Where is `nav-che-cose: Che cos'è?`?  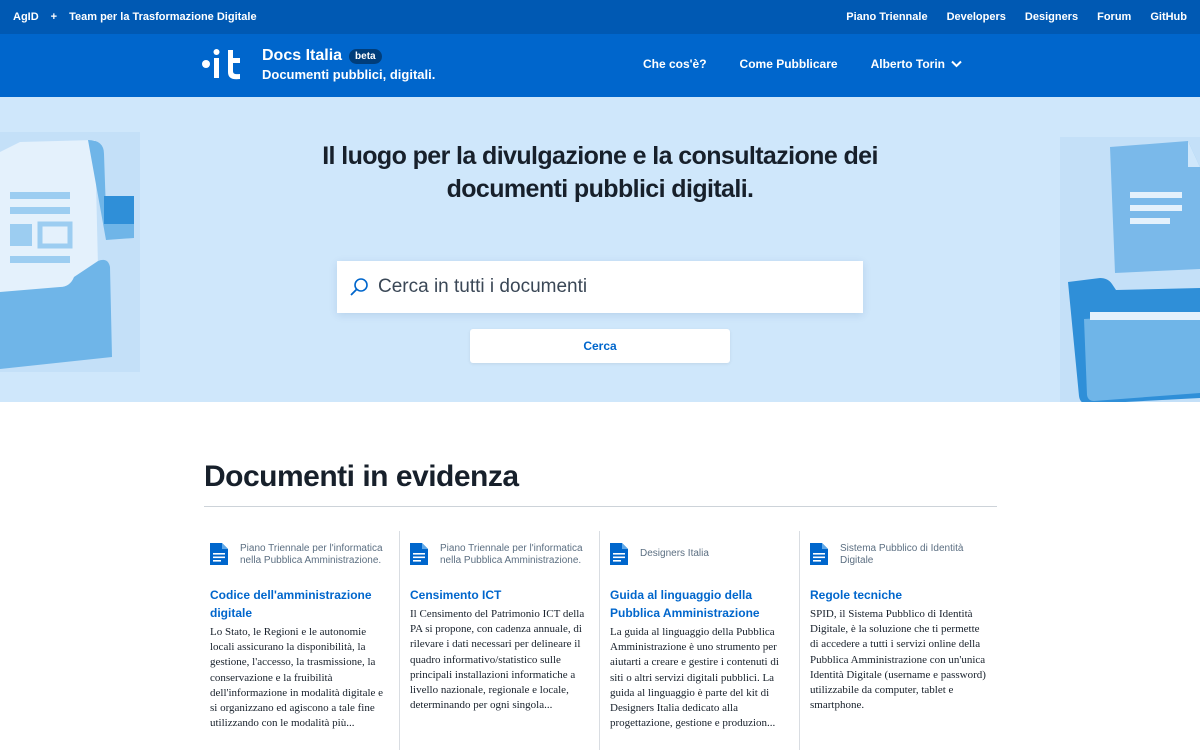 nav-che-cose: Che cos'è? is located at coordinates (675, 64).